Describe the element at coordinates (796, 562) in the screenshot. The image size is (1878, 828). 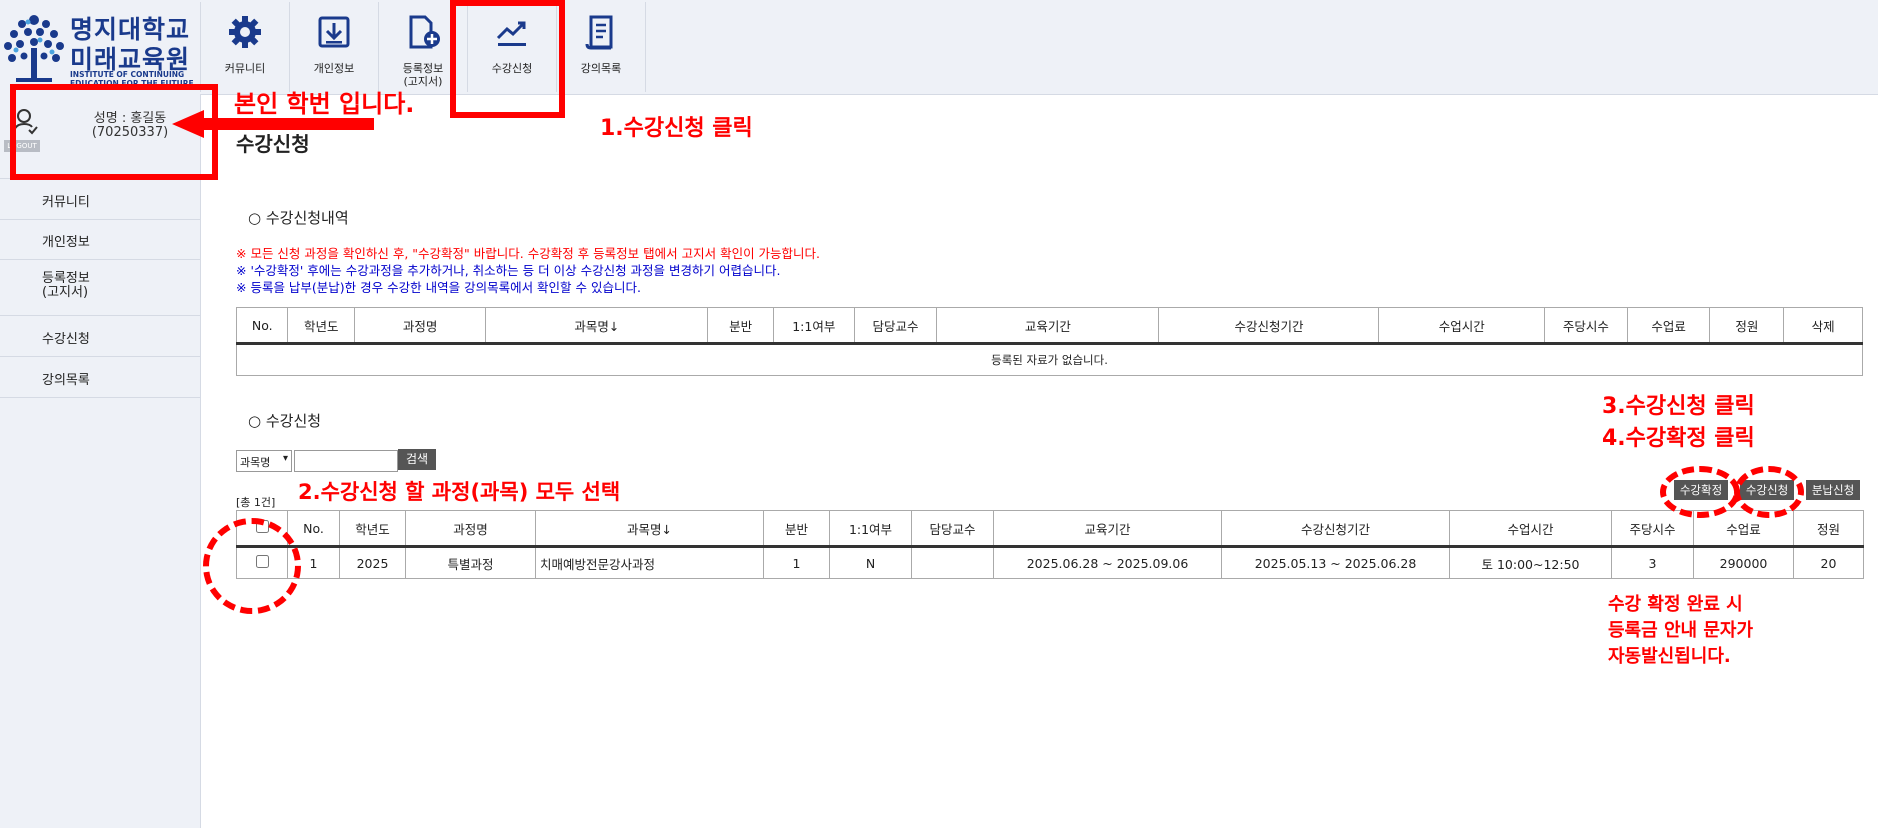
I see `cell-section: 1` at that location.